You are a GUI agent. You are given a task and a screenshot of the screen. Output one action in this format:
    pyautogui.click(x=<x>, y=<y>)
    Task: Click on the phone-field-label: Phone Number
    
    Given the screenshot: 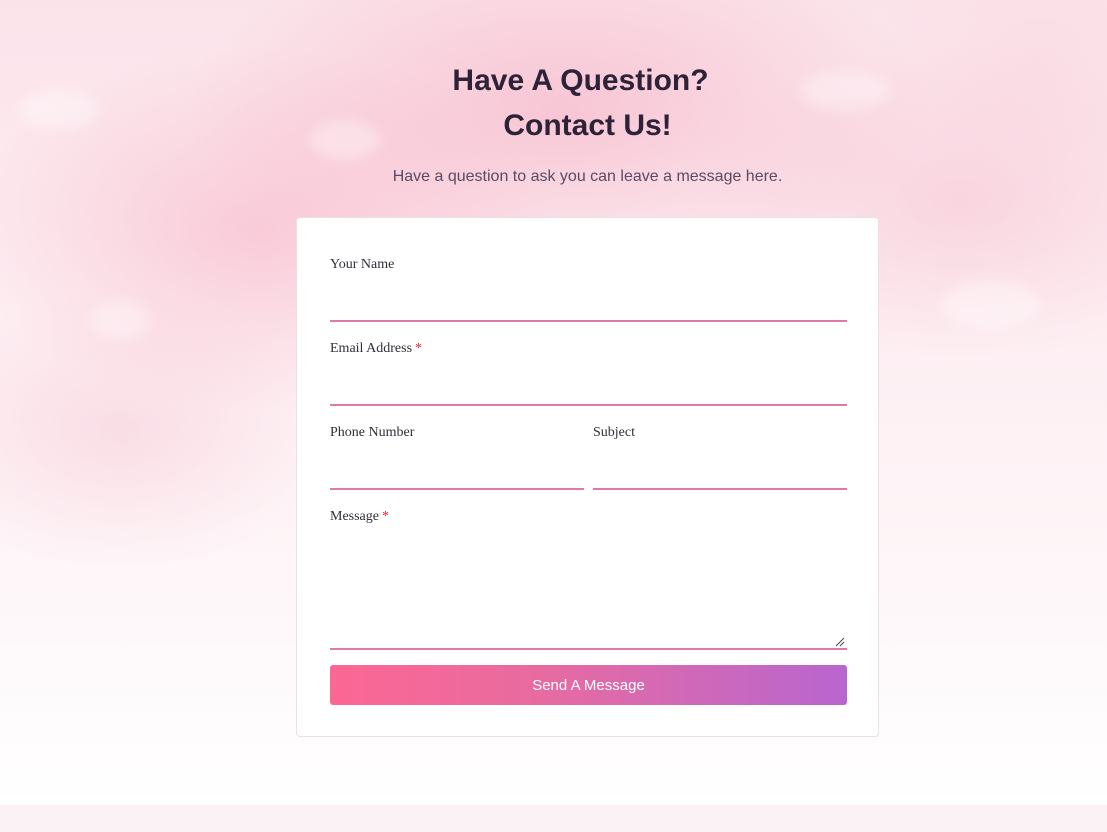 What is the action you would take?
    pyautogui.click(x=372, y=433)
    